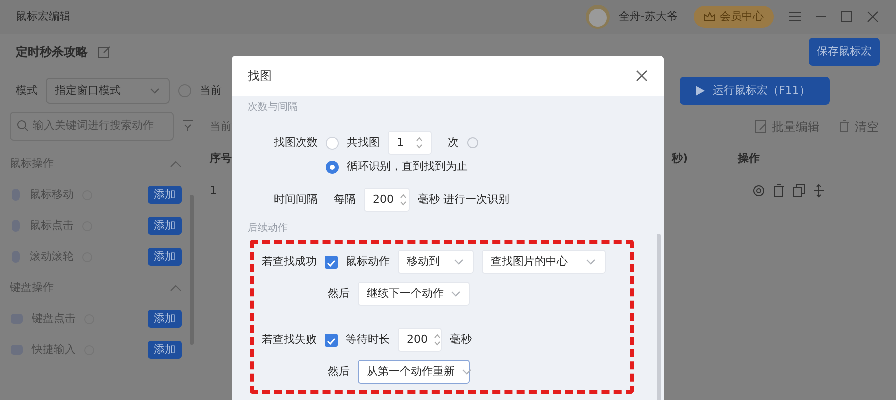 This screenshot has width=896, height=400. I want to click on field-prefix: 每隔, so click(345, 200).